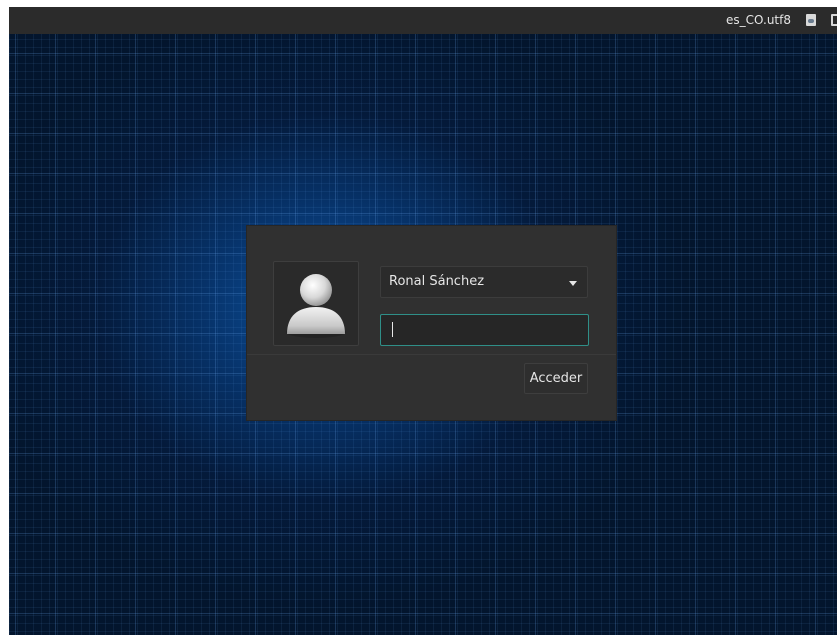  I want to click on top-panel: es_CO.utf8, so click(423, 20).